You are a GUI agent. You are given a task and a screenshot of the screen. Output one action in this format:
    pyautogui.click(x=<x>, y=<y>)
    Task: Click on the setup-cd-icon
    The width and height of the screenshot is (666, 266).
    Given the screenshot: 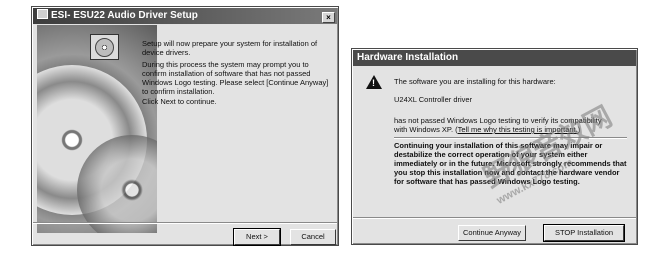 What is the action you would take?
    pyautogui.click(x=104, y=47)
    